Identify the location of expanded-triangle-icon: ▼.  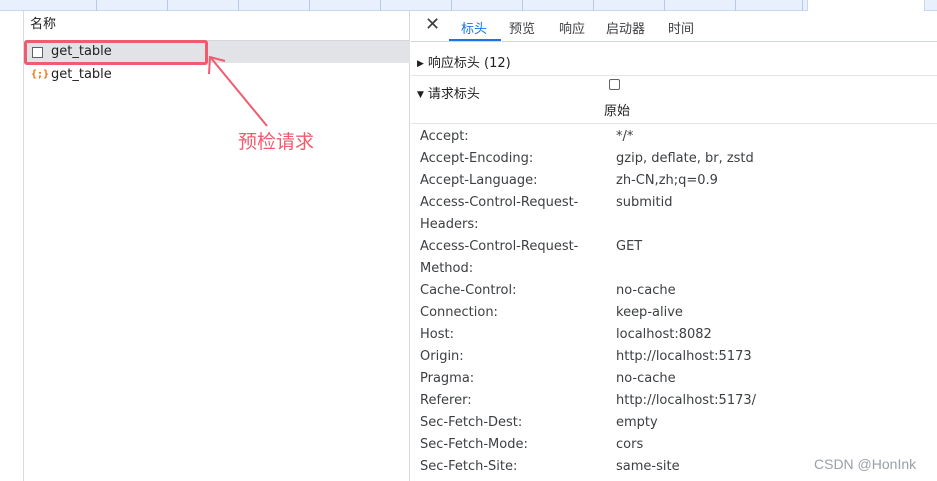
(420, 95).